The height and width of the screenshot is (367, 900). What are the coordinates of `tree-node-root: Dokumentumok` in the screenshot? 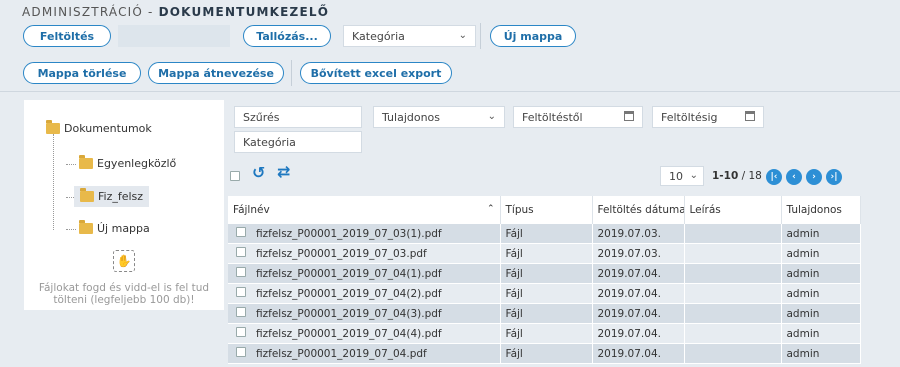 It's located at (99, 127).